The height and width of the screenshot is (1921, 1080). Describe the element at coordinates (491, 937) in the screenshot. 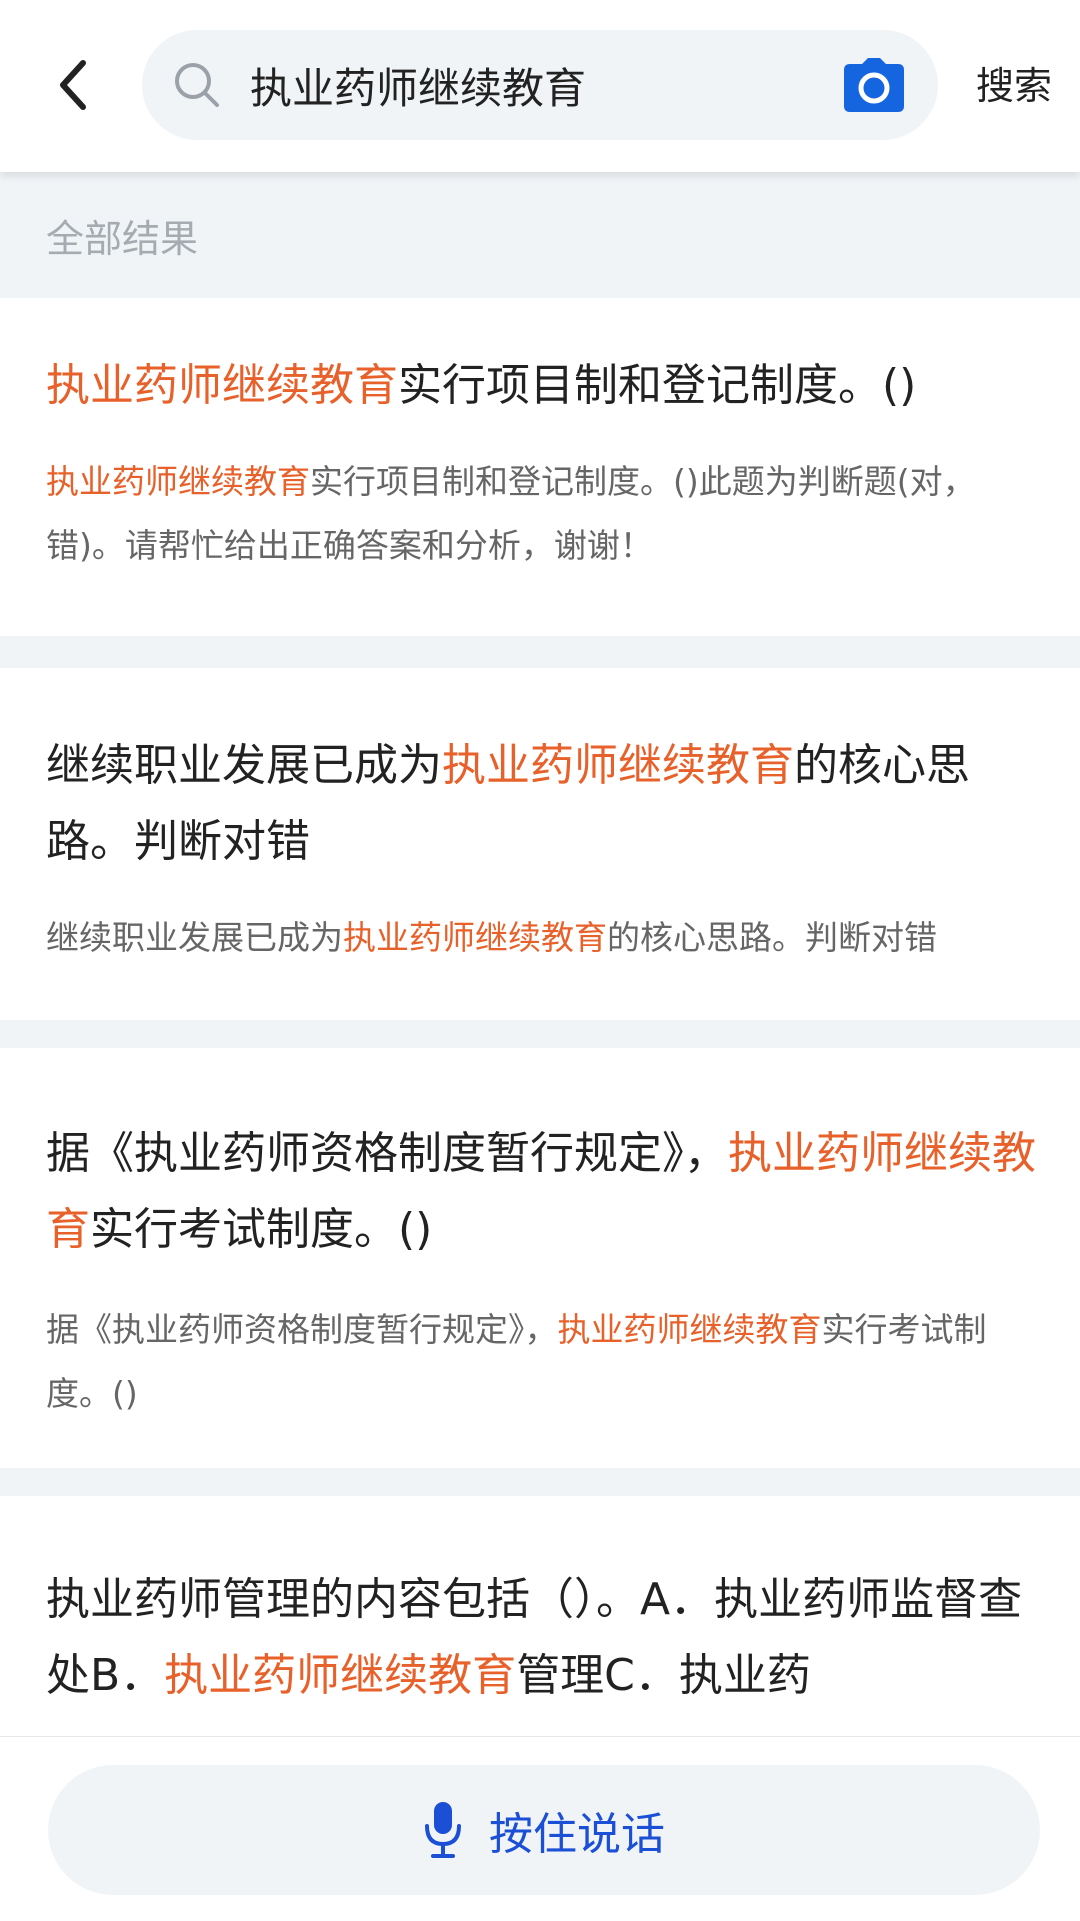

I see `result-description: 继续职业发展已成为执业药师继续教育的核心思路。判断对错` at that location.